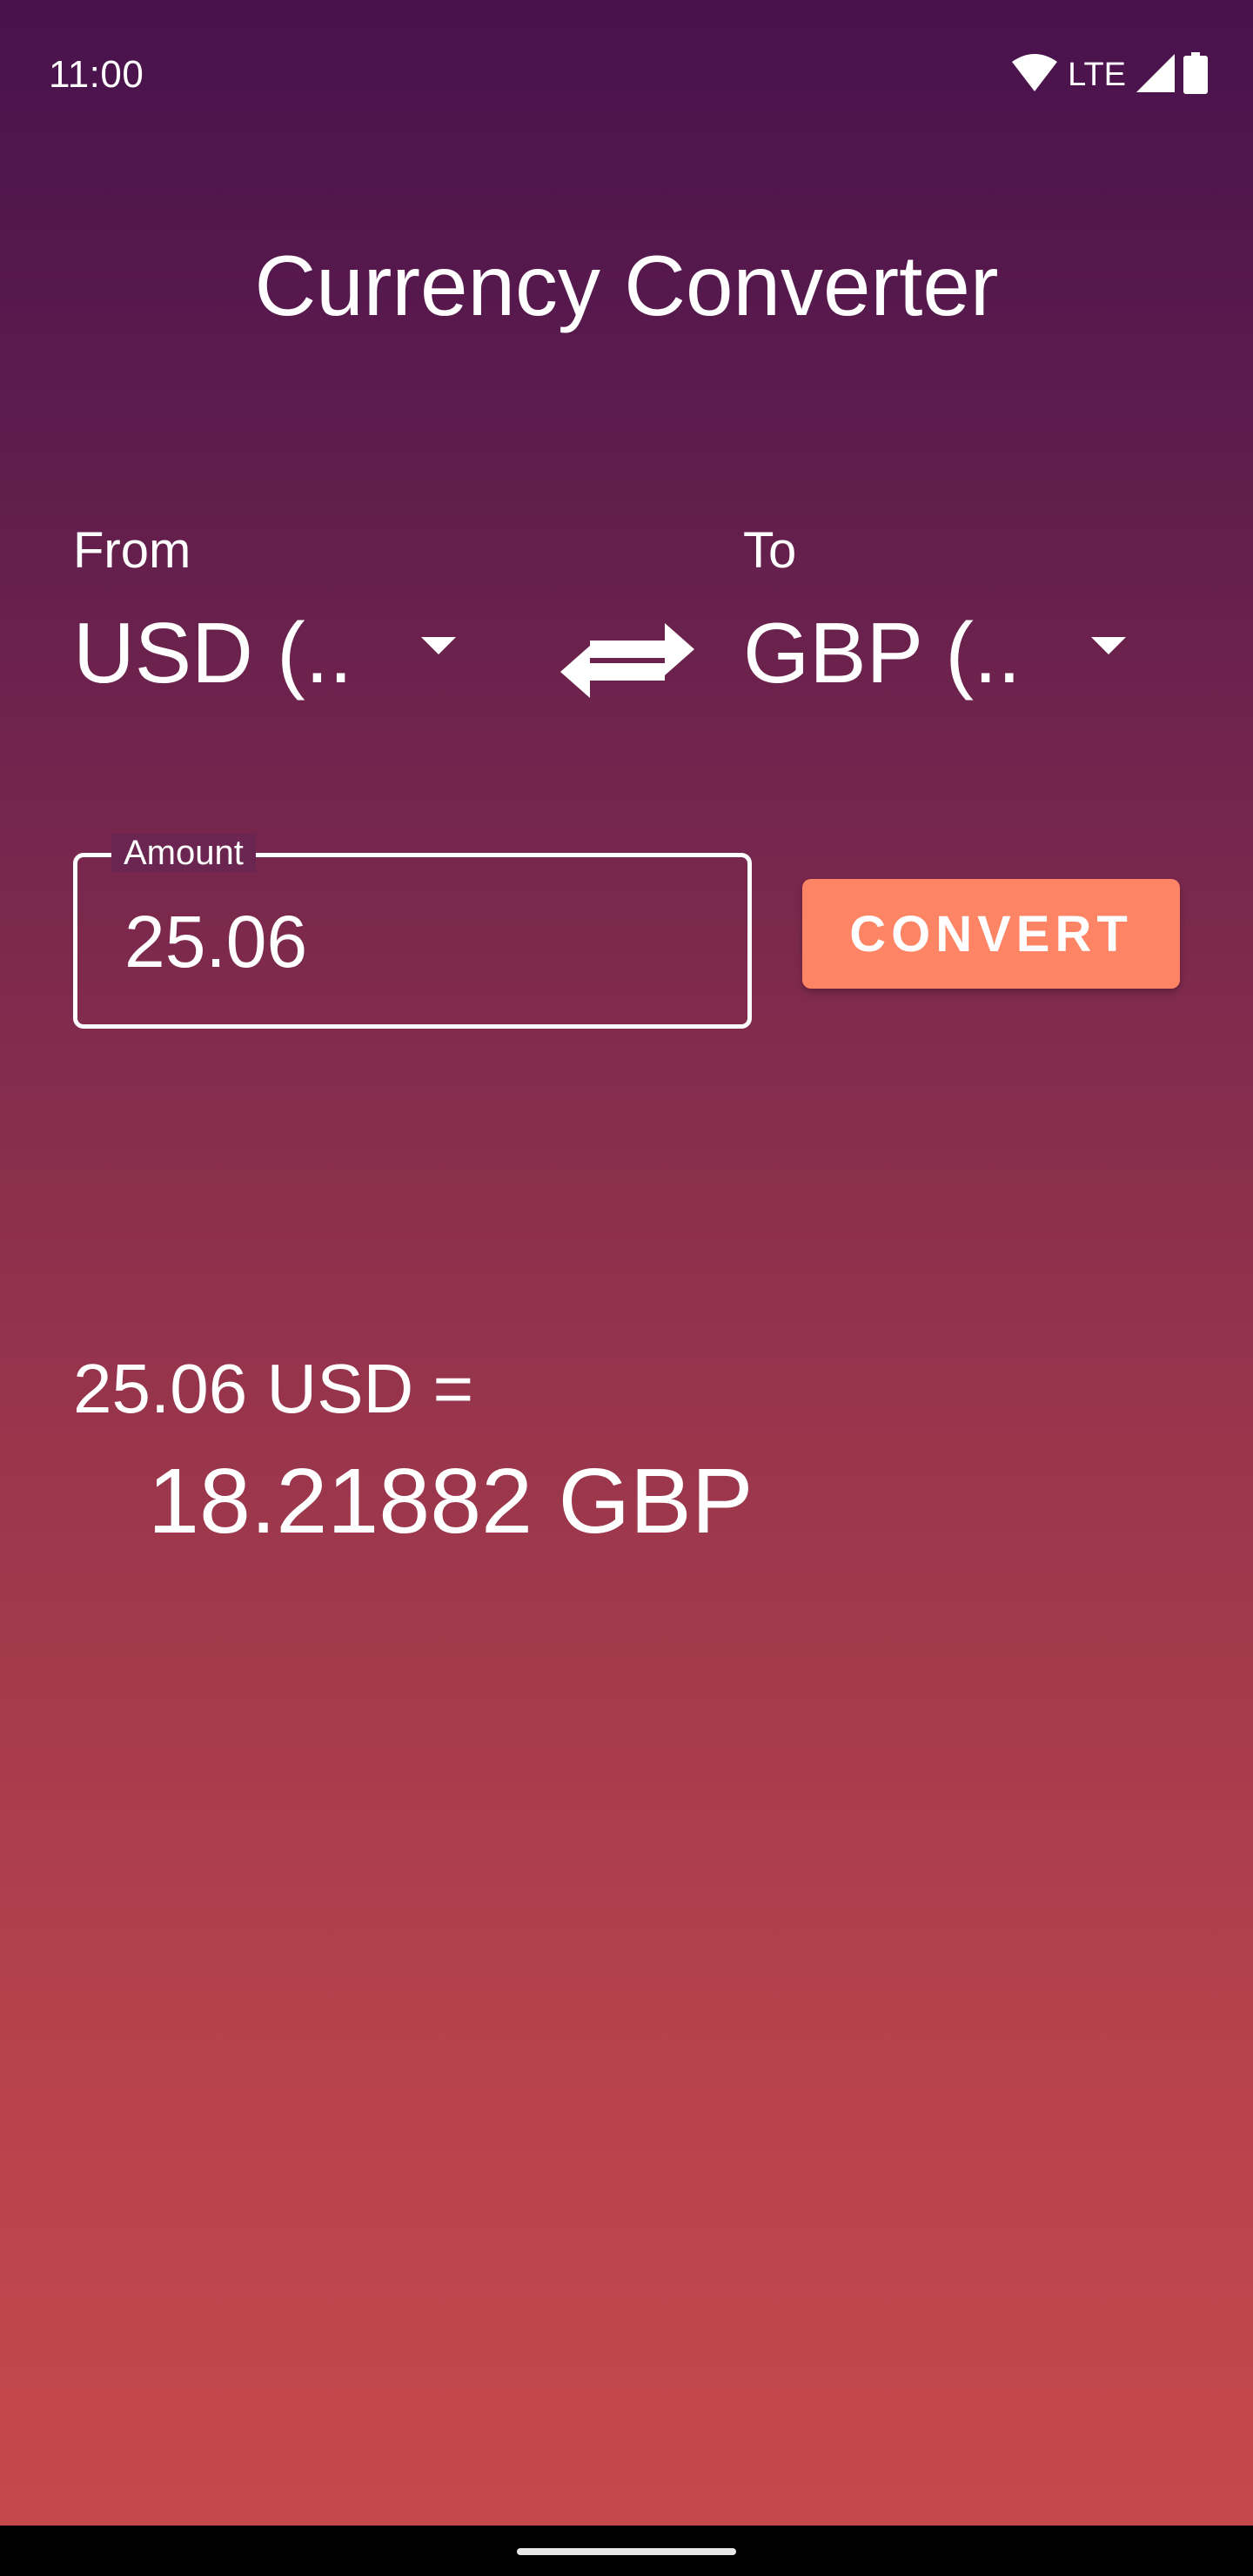 Image resolution: width=1253 pixels, height=2576 pixels. Describe the element at coordinates (991, 934) in the screenshot. I see `convert-button: CONVERT` at that location.